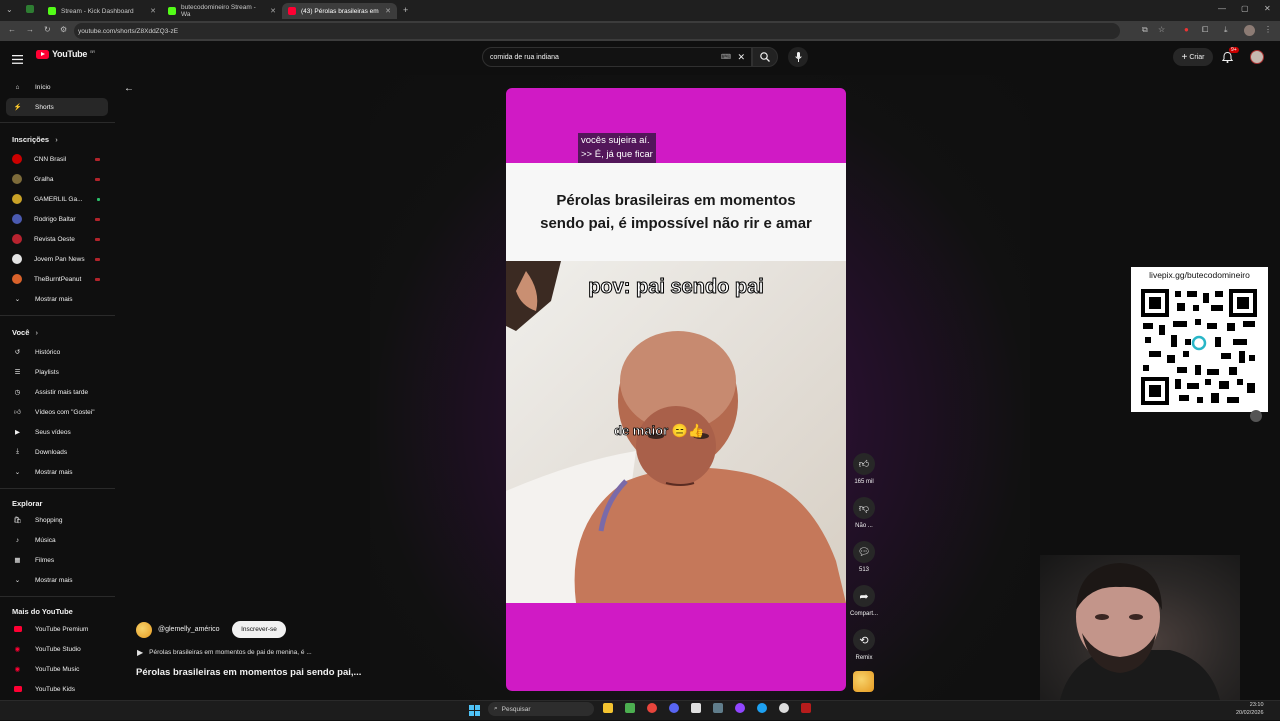 The image size is (1280, 721). I want to click on browser-profile-avatar, so click(1249, 30).